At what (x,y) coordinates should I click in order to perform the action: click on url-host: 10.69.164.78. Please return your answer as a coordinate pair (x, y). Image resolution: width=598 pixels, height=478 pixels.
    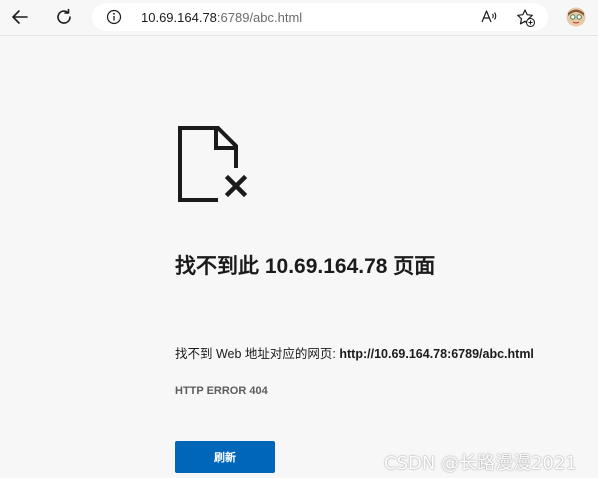
    Looking at the image, I should click on (179, 17).